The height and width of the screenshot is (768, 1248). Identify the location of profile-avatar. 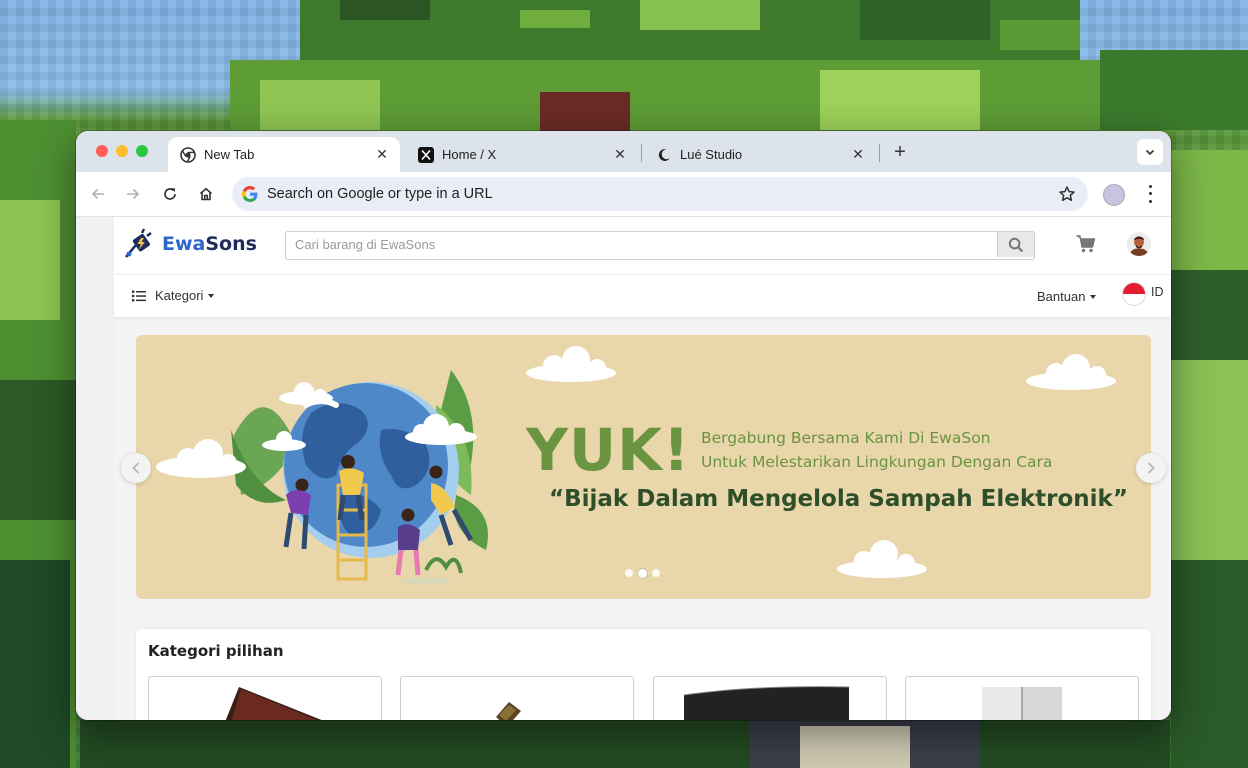
(1114, 195).